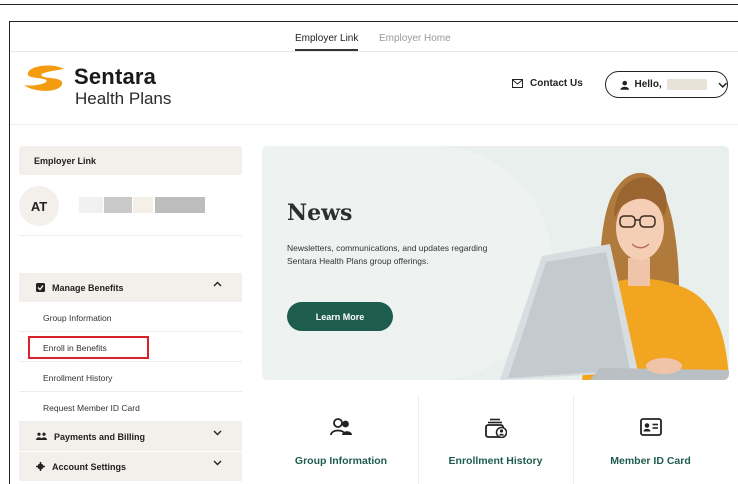  What do you see at coordinates (650, 439) in the screenshot?
I see `card-member-id-card: Member ID Card` at bounding box center [650, 439].